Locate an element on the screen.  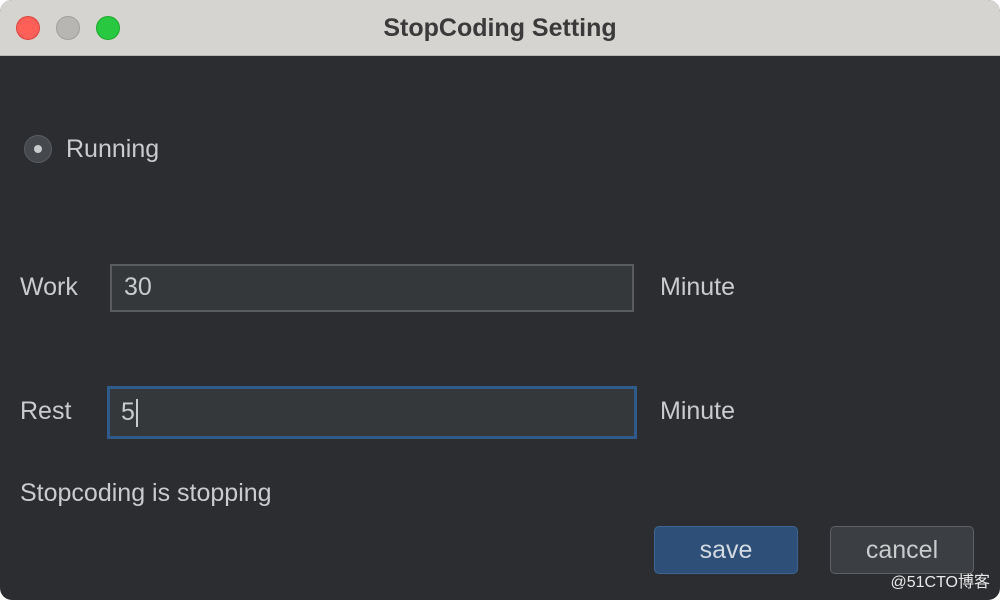
running-radio-label: Running is located at coordinates (113, 148).